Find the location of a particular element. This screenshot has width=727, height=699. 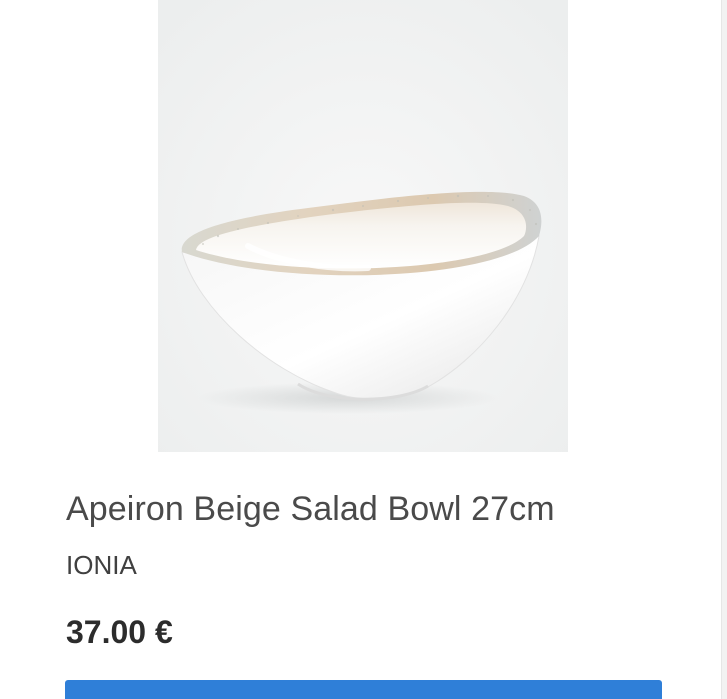

product-price: 37.00 € is located at coordinates (119, 632).